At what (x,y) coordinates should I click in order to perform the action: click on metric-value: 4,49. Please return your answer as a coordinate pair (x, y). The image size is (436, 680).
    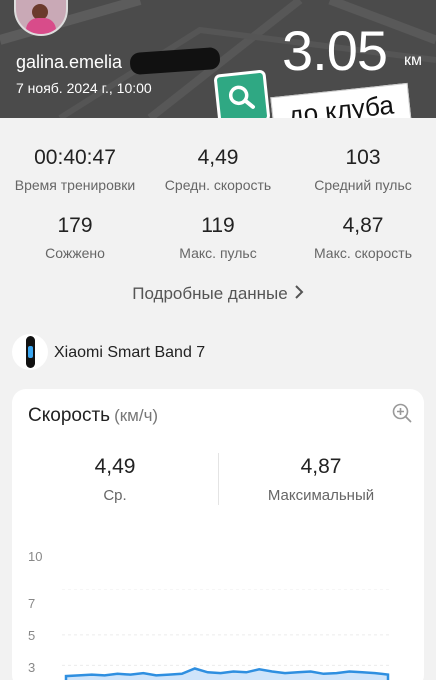
    Looking at the image, I should click on (115, 466).